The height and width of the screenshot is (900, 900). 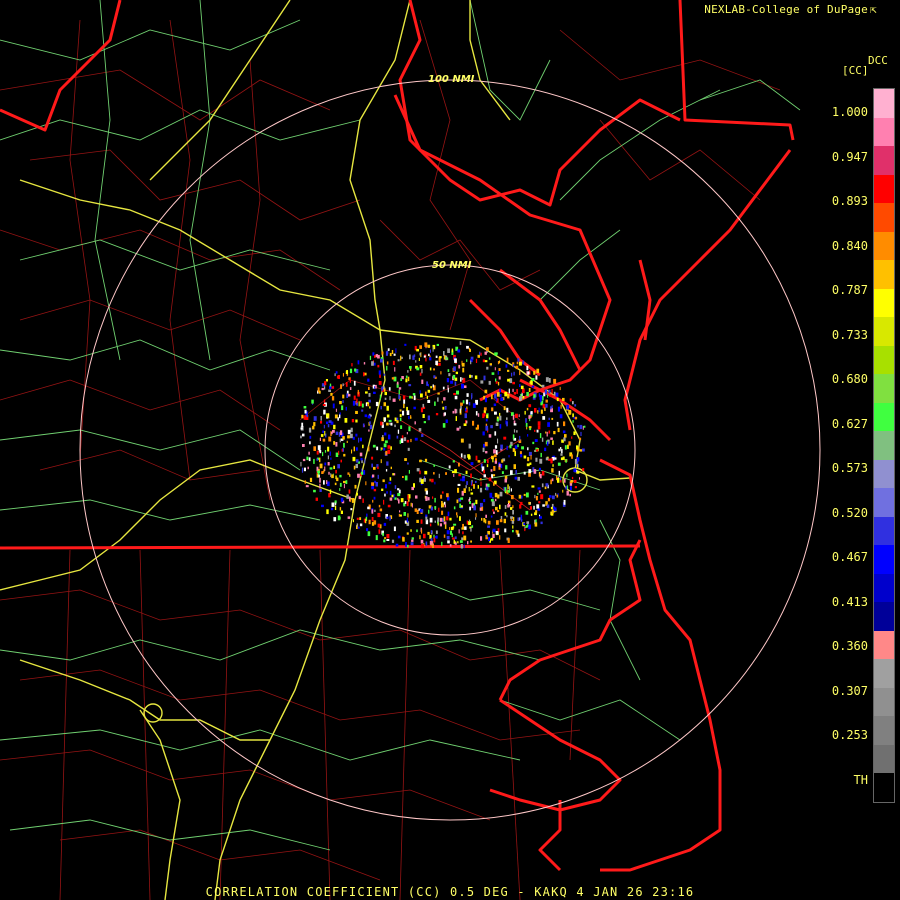 What do you see at coordinates (884, 445) in the screenshot?
I see `color-scale-bar` at bounding box center [884, 445].